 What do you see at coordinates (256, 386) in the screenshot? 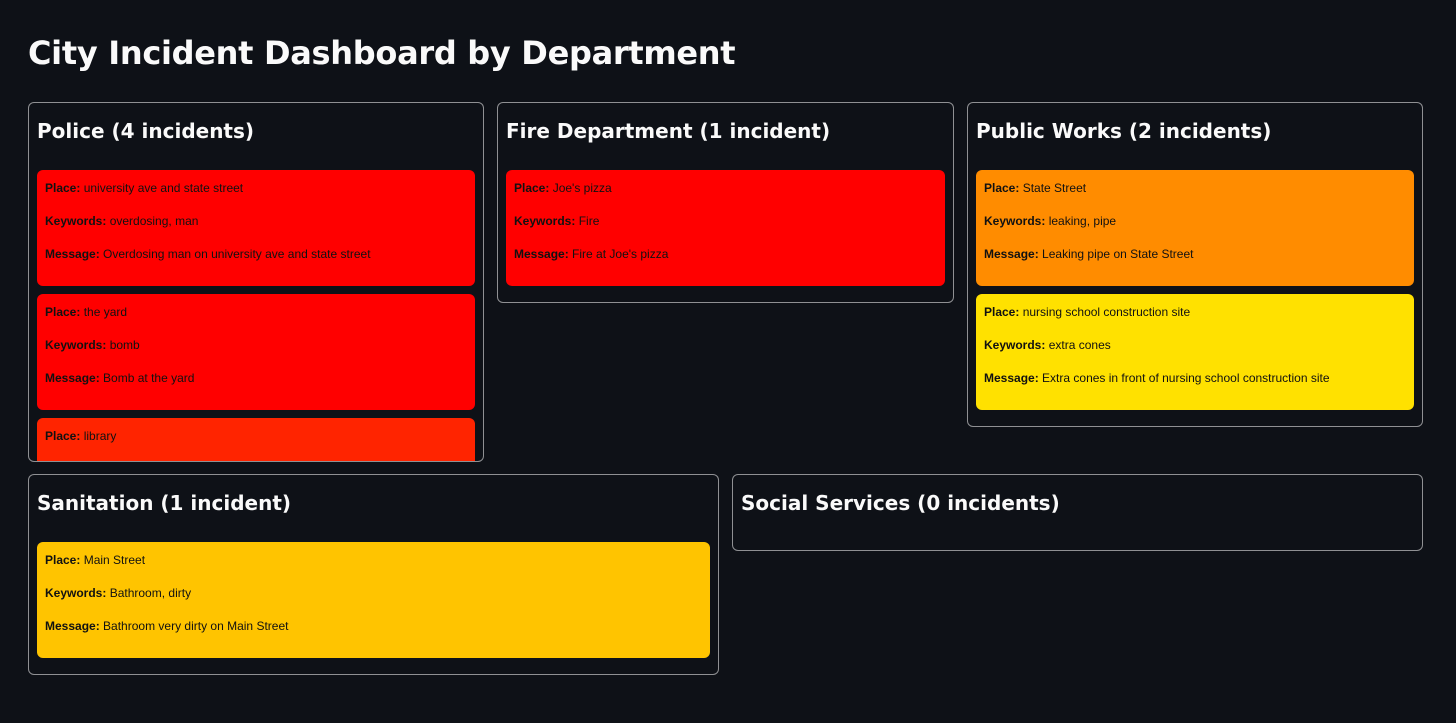
I see `incident-message-row: Message: Bomb at the yard` at bounding box center [256, 386].